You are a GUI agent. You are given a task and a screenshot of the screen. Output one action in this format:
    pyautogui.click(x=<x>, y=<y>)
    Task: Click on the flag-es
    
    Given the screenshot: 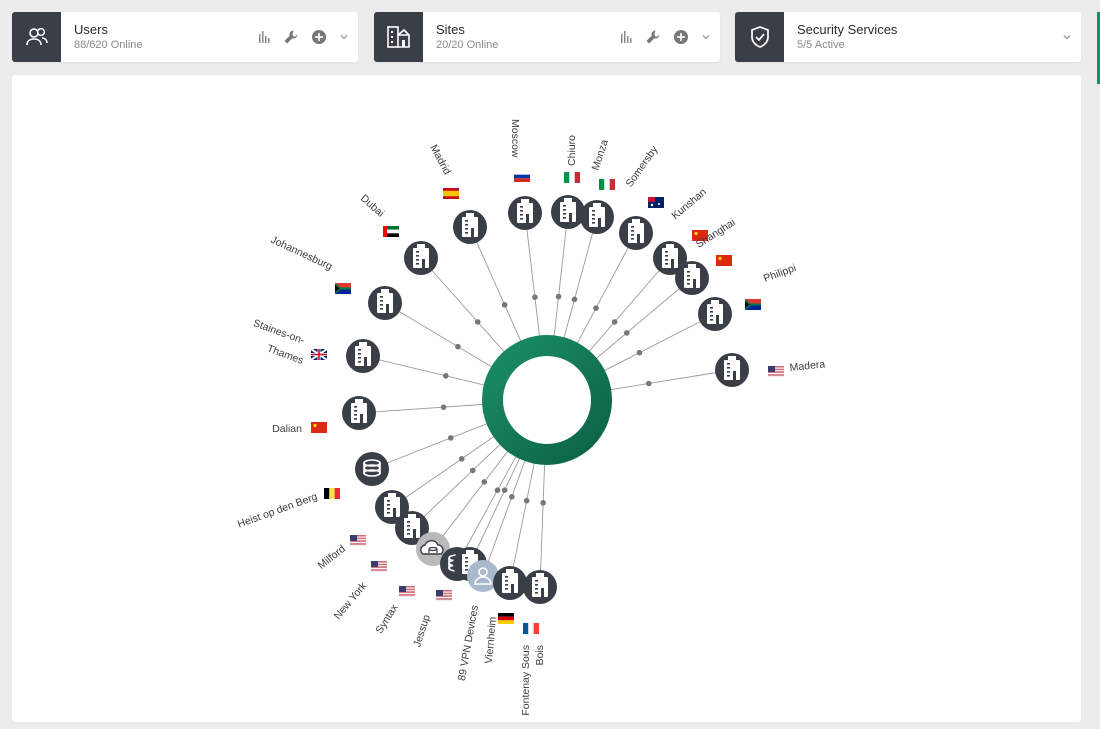 What is the action you would take?
    pyautogui.click(x=451, y=193)
    